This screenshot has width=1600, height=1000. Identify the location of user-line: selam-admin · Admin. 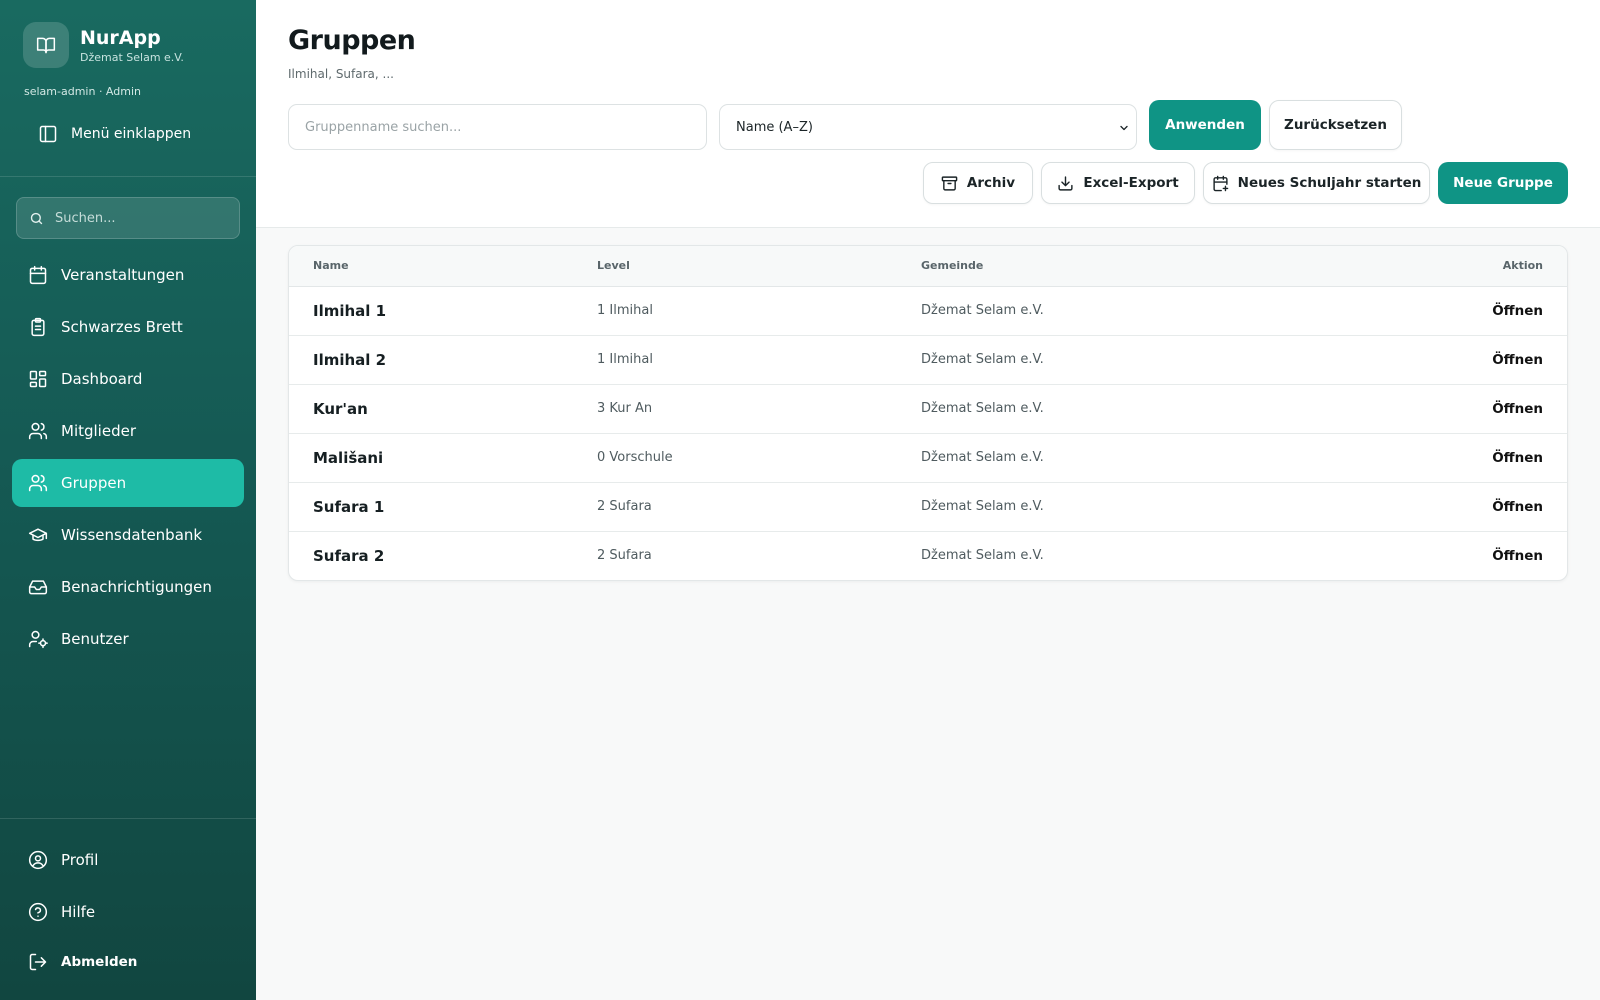
(82, 91).